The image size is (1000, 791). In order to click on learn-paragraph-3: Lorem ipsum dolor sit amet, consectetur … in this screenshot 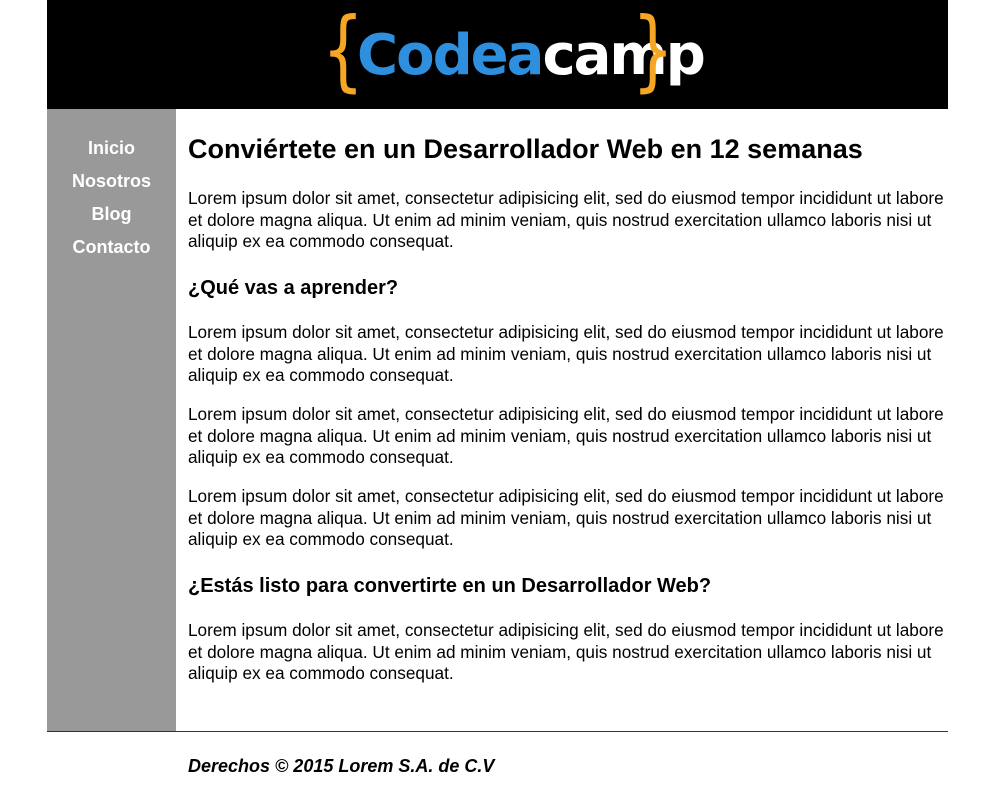, I will do `click(566, 517)`.